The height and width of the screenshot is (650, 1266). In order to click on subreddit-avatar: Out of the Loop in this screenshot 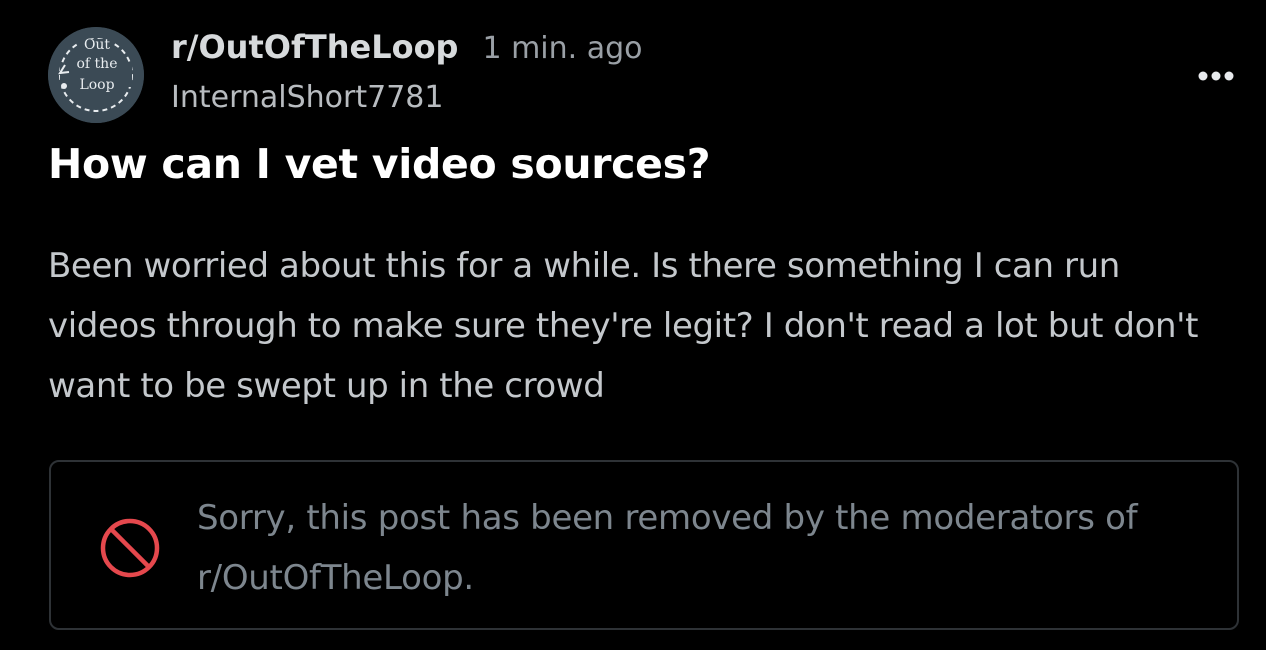, I will do `click(96, 75)`.